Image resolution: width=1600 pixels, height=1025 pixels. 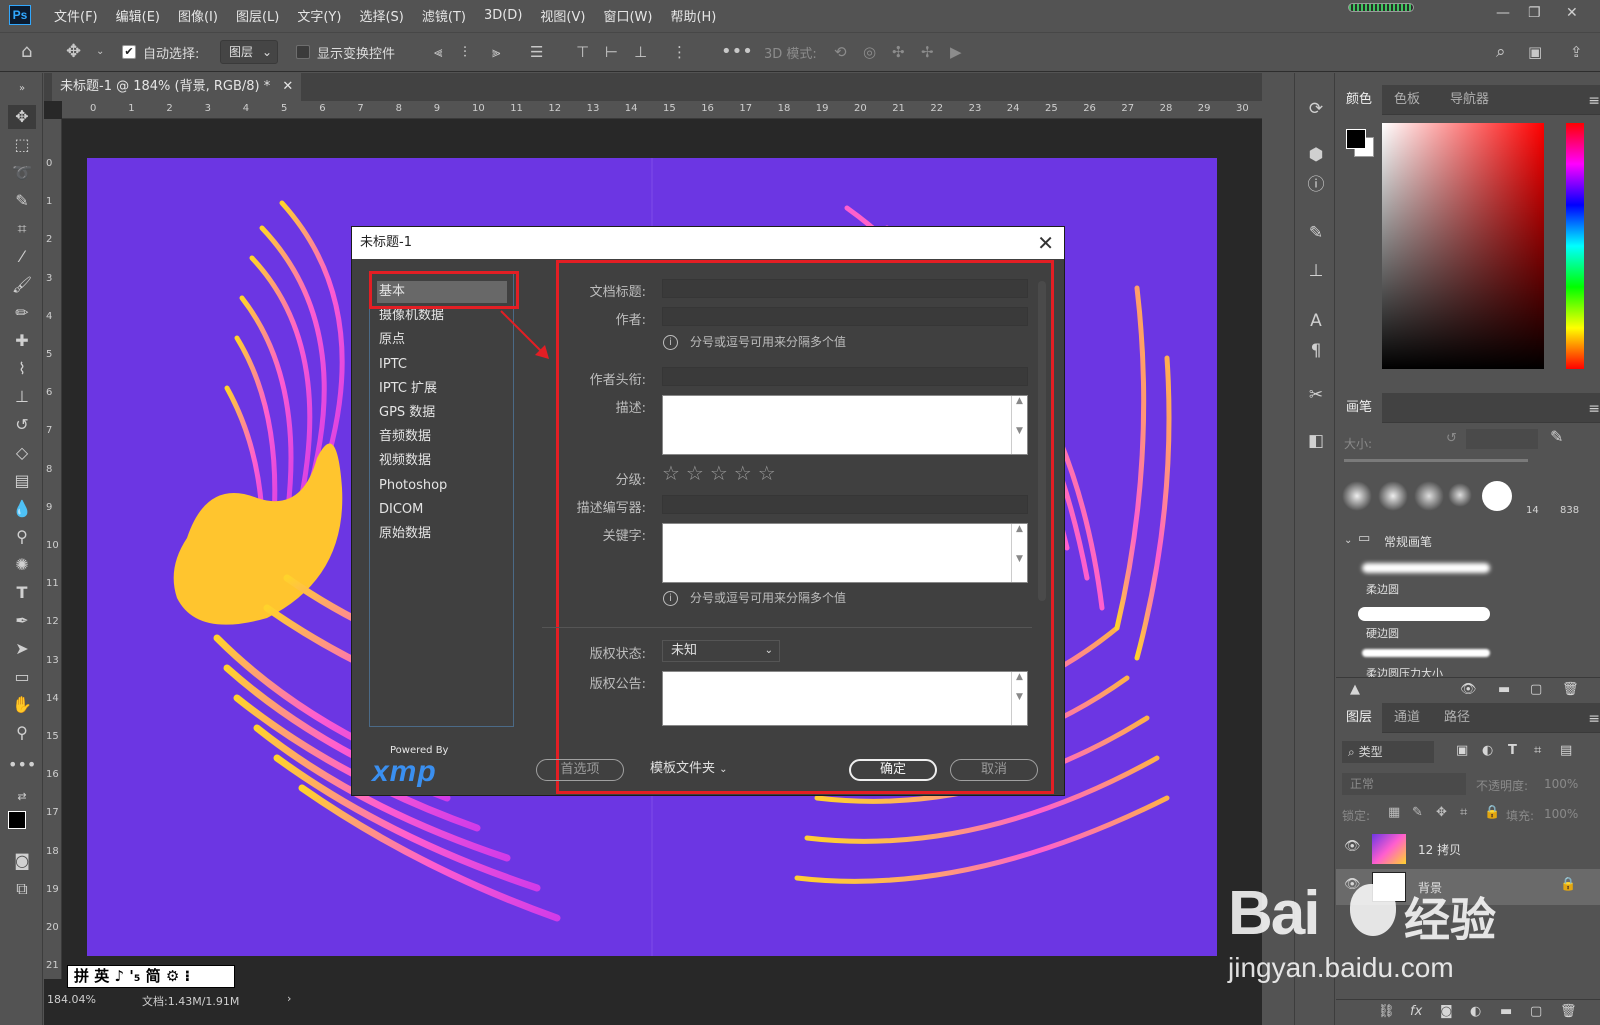 I want to click on quick-mask-icon: ◙, so click(x=22, y=861).